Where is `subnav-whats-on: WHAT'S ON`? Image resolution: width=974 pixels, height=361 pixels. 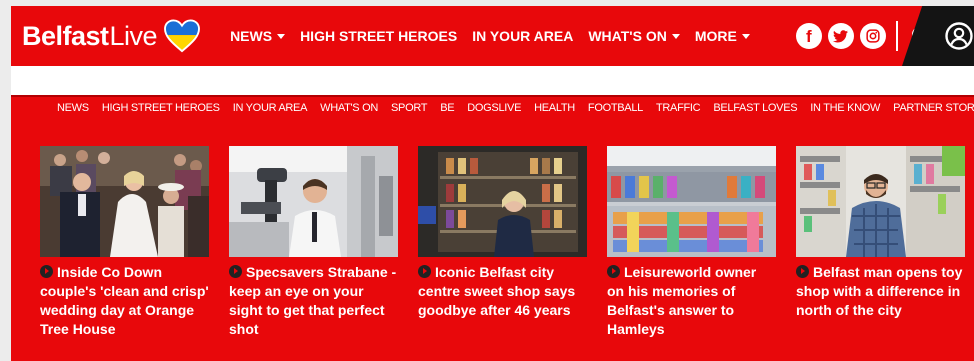 subnav-whats-on: WHAT'S ON is located at coordinates (349, 108).